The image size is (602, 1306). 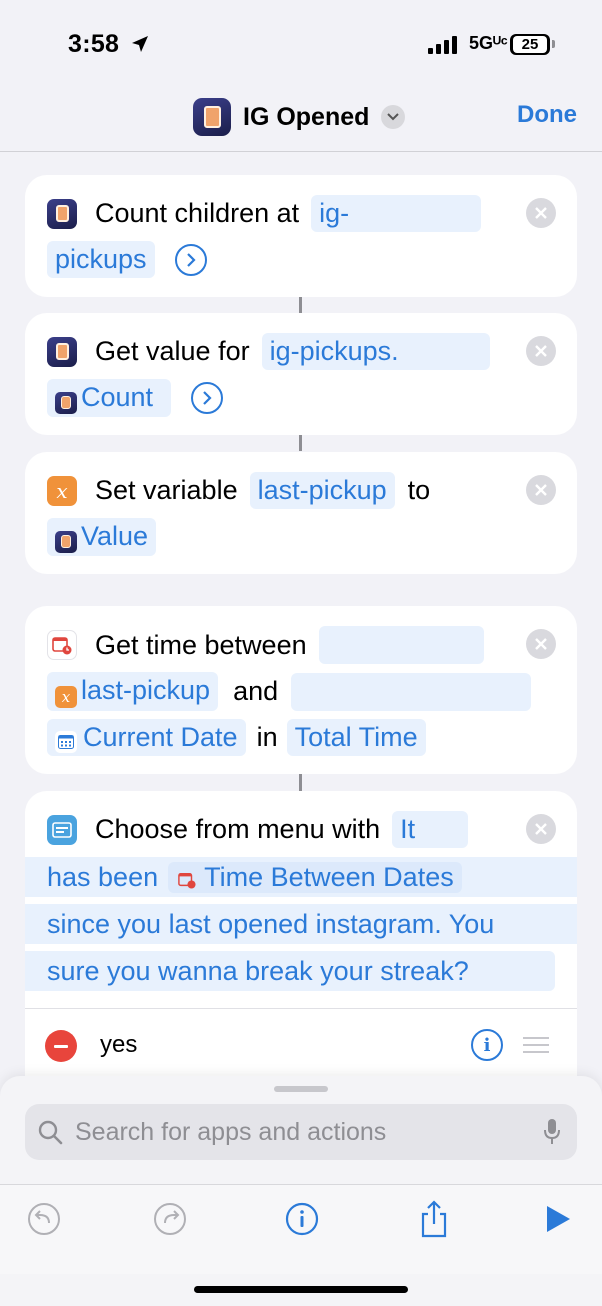 I want to click on share-button, so click(x=434, y=1219).